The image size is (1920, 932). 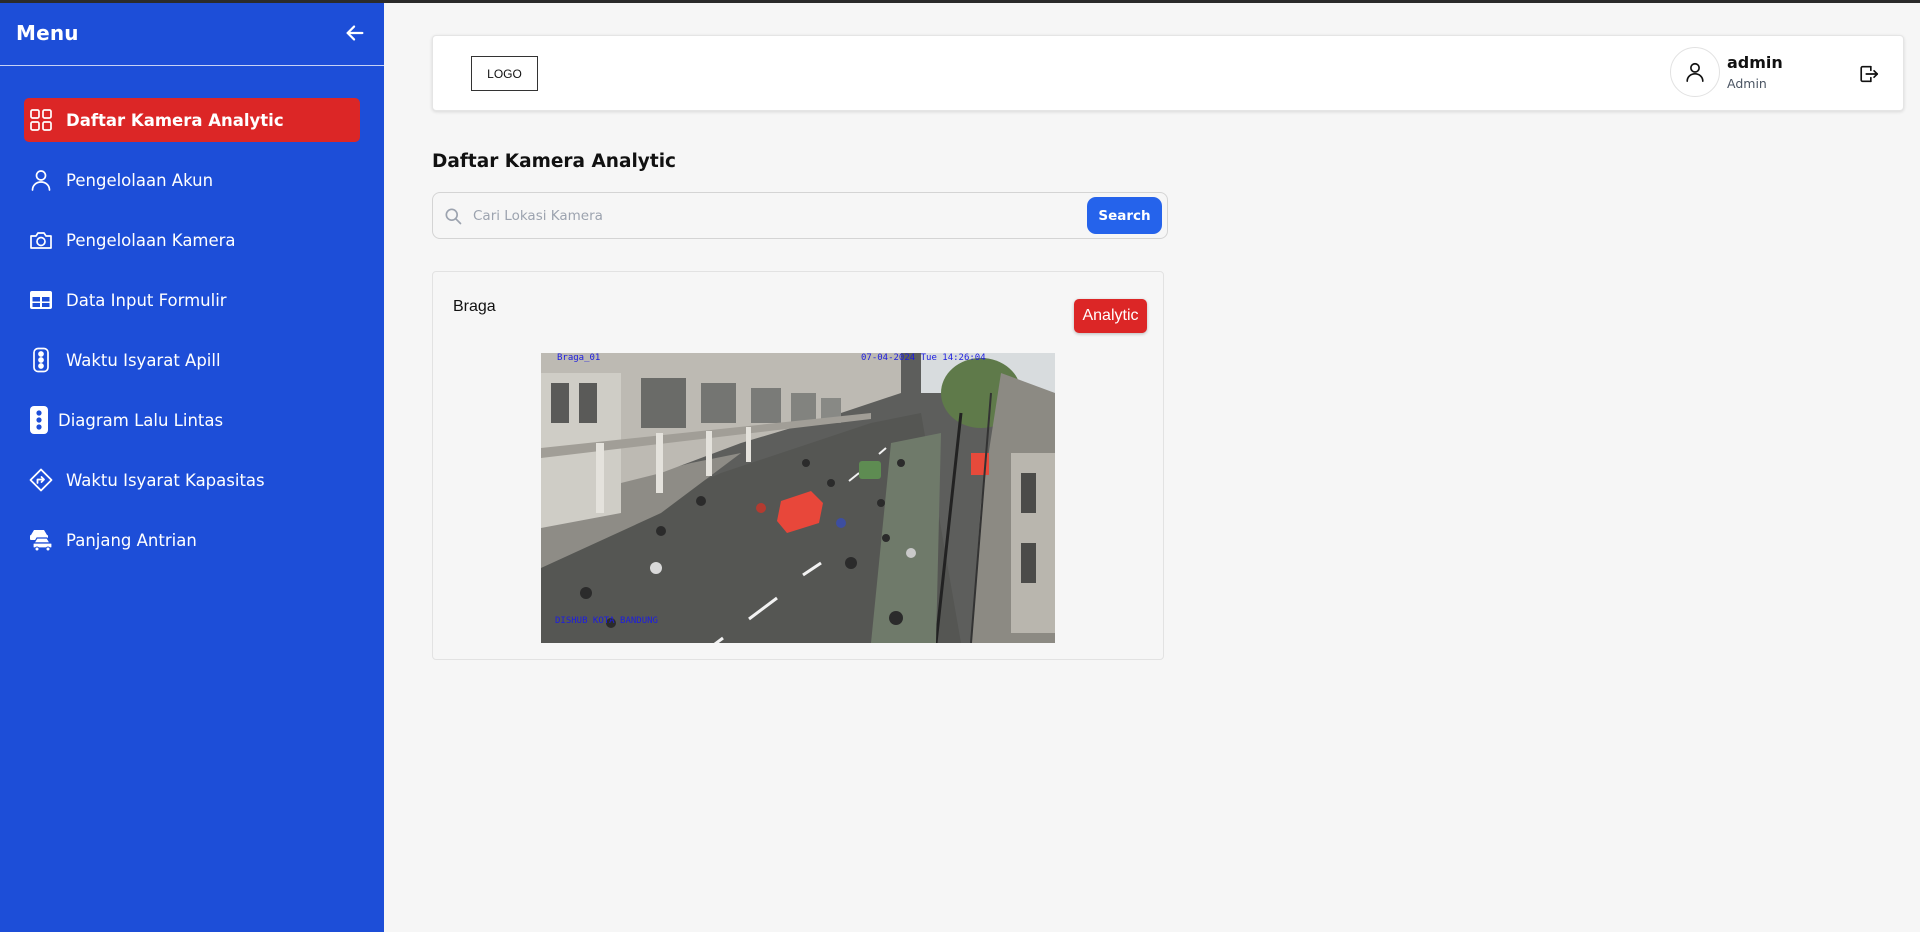 I want to click on sidebar-item-panjang-antrian: Panjang Antrian, so click(x=192, y=540).